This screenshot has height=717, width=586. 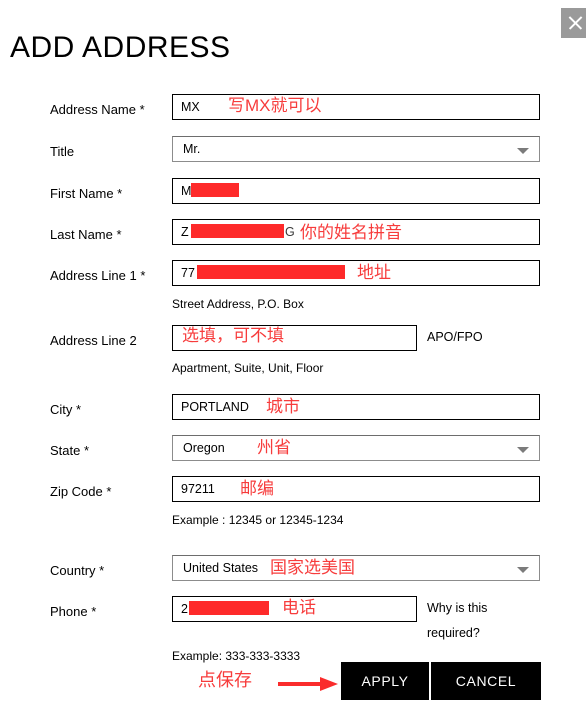 I want to click on arrow-icon, so click(x=309, y=684).